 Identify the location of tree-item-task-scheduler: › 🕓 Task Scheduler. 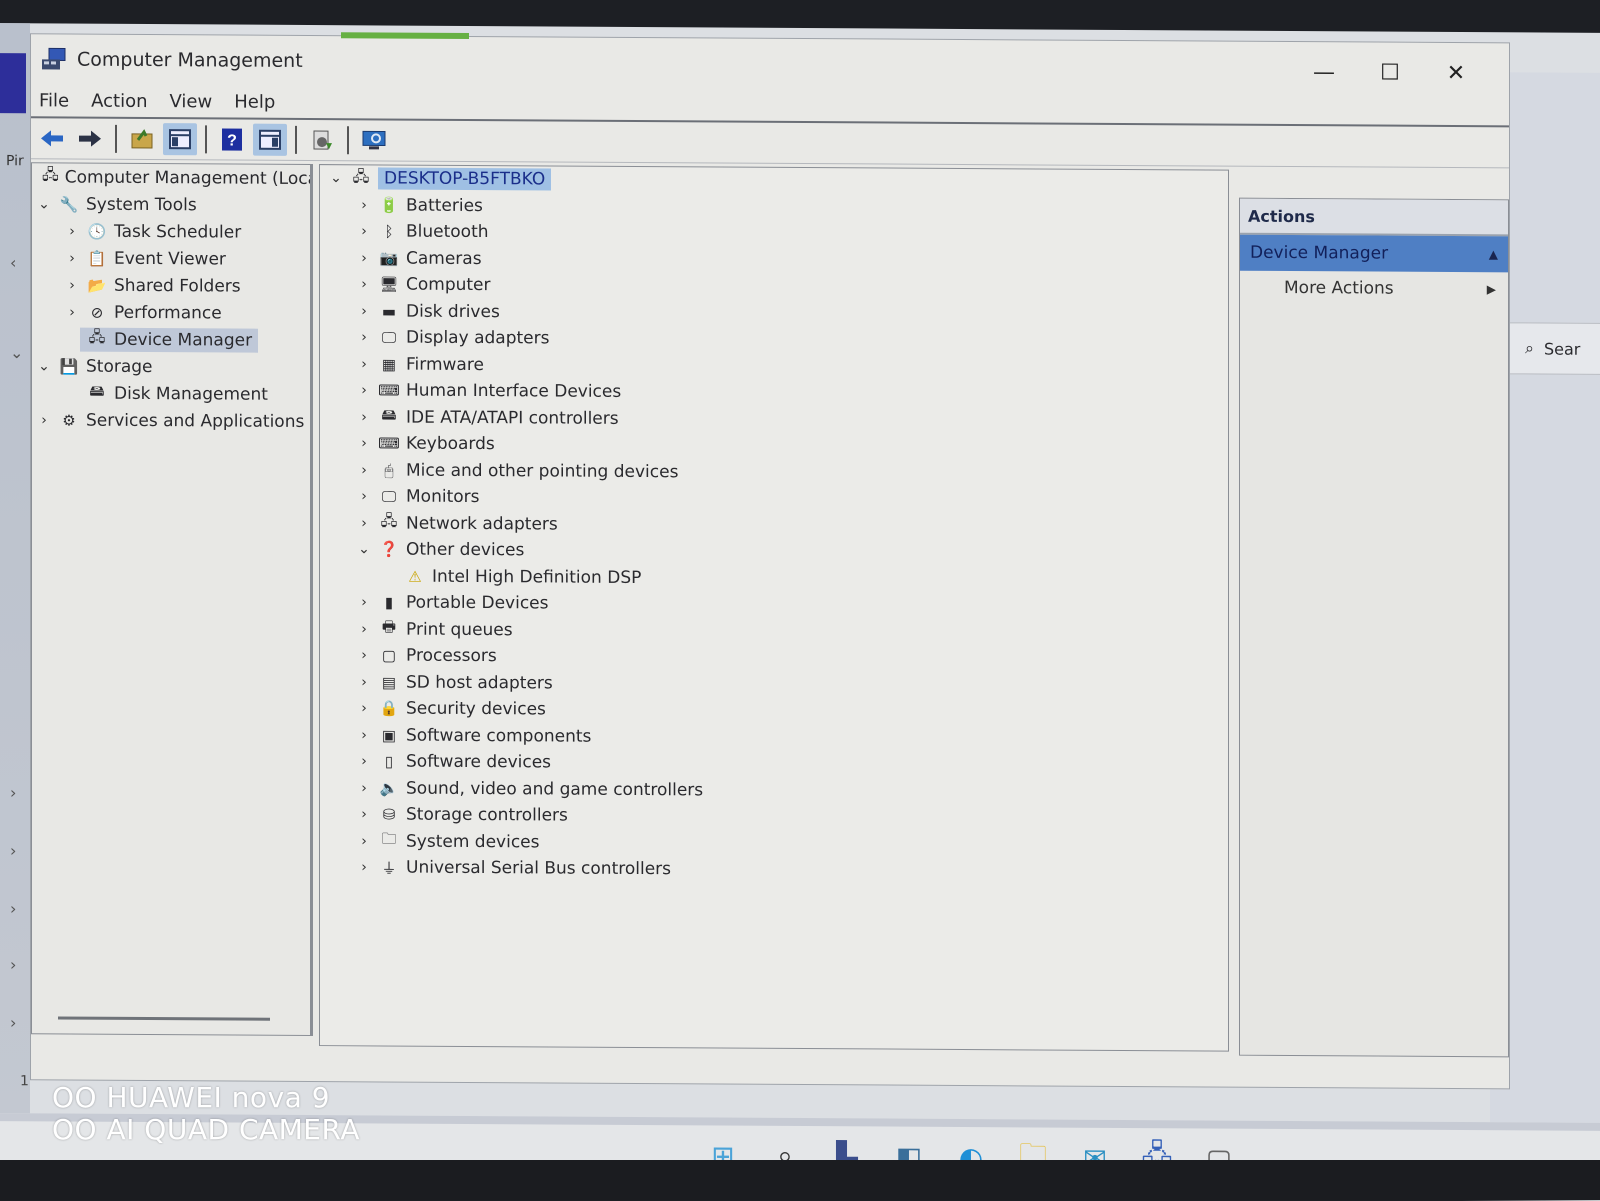
(171, 231).